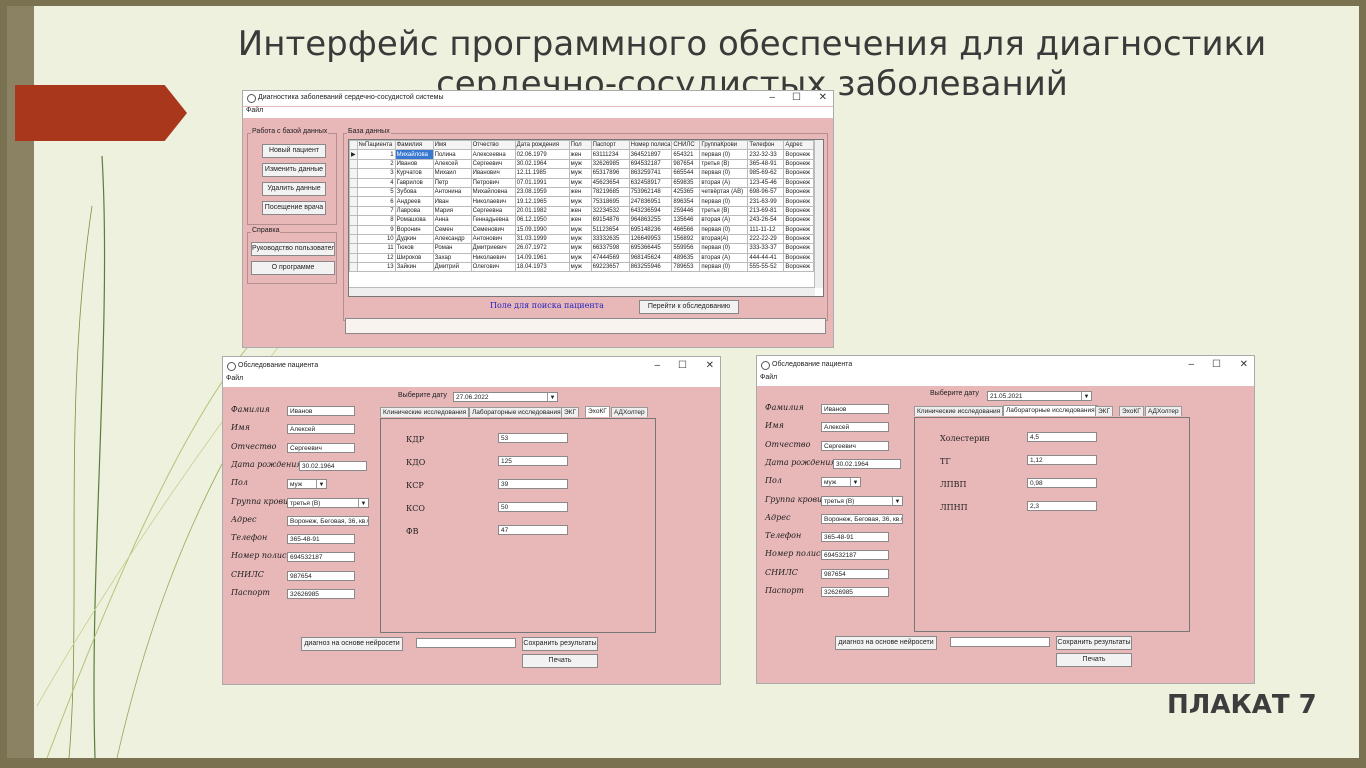  I want to click on table-cell: 444-44-41, so click(766, 258).